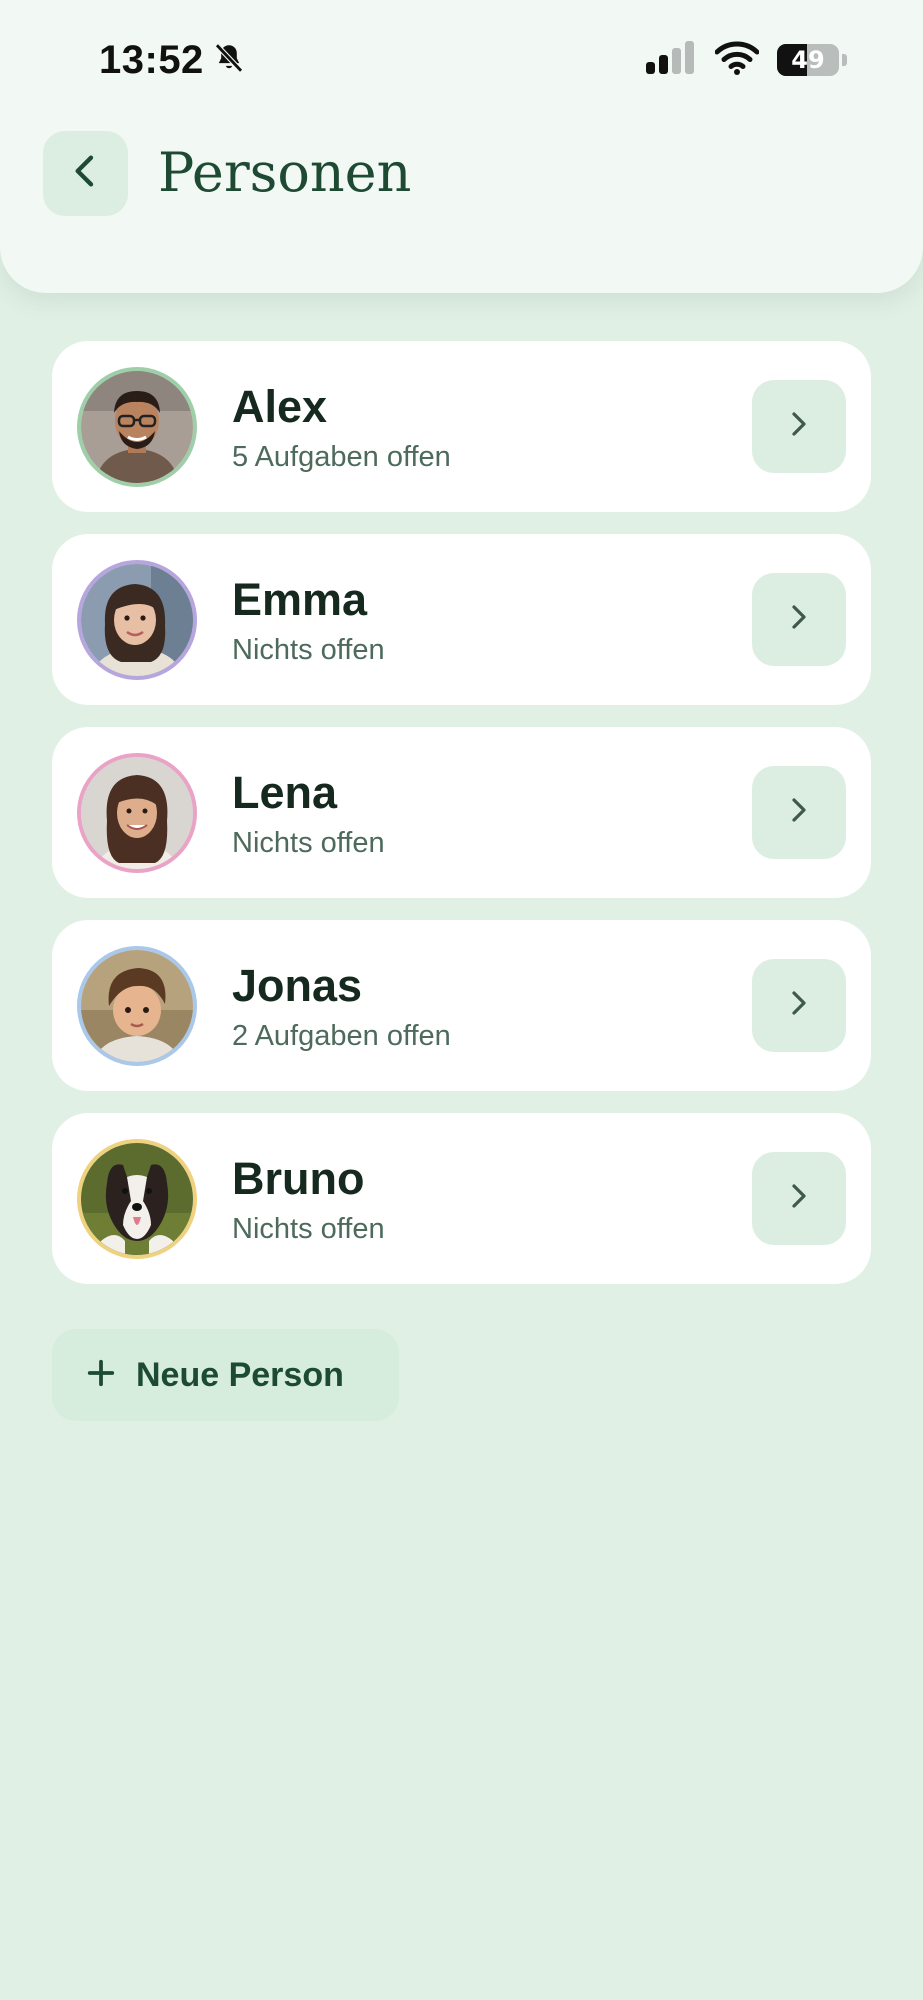  I want to click on person-name: Bruno, so click(298, 1178).